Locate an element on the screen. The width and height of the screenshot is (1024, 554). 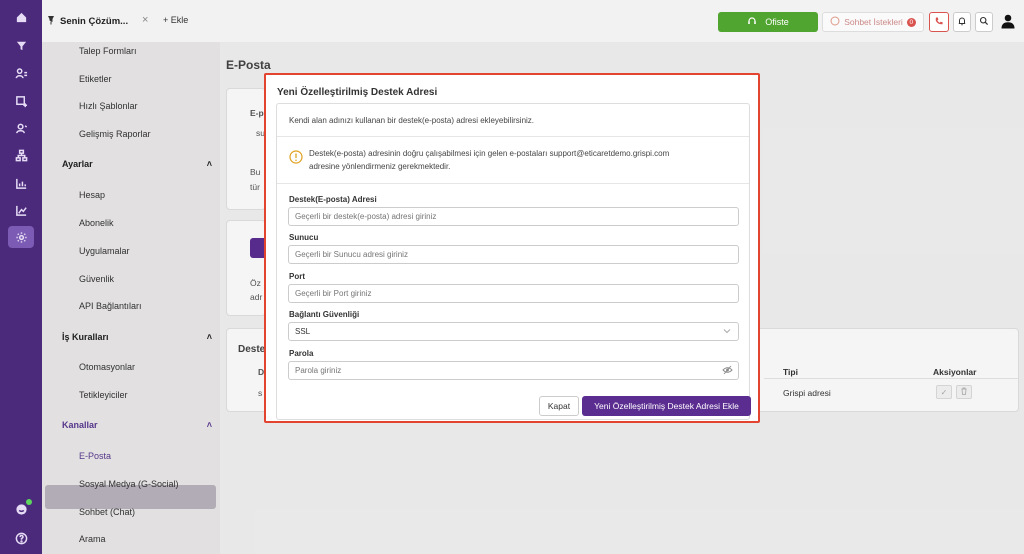
chat-bubble-icon is located at coordinates (835, 22).